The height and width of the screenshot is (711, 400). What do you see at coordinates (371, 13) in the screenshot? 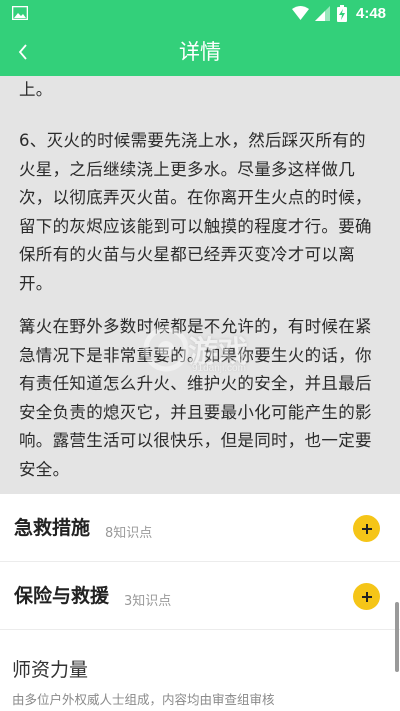
I see `status-time: 4:48` at bounding box center [371, 13].